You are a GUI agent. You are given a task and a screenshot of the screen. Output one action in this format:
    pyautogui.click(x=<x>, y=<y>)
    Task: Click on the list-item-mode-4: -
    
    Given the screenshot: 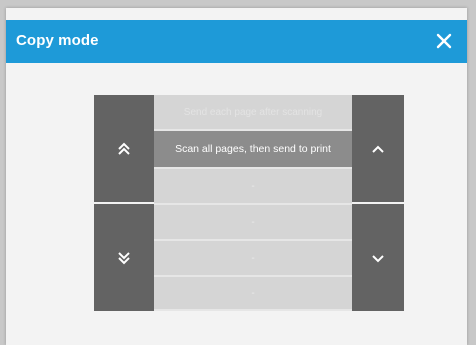 What is the action you would take?
    pyautogui.click(x=253, y=223)
    